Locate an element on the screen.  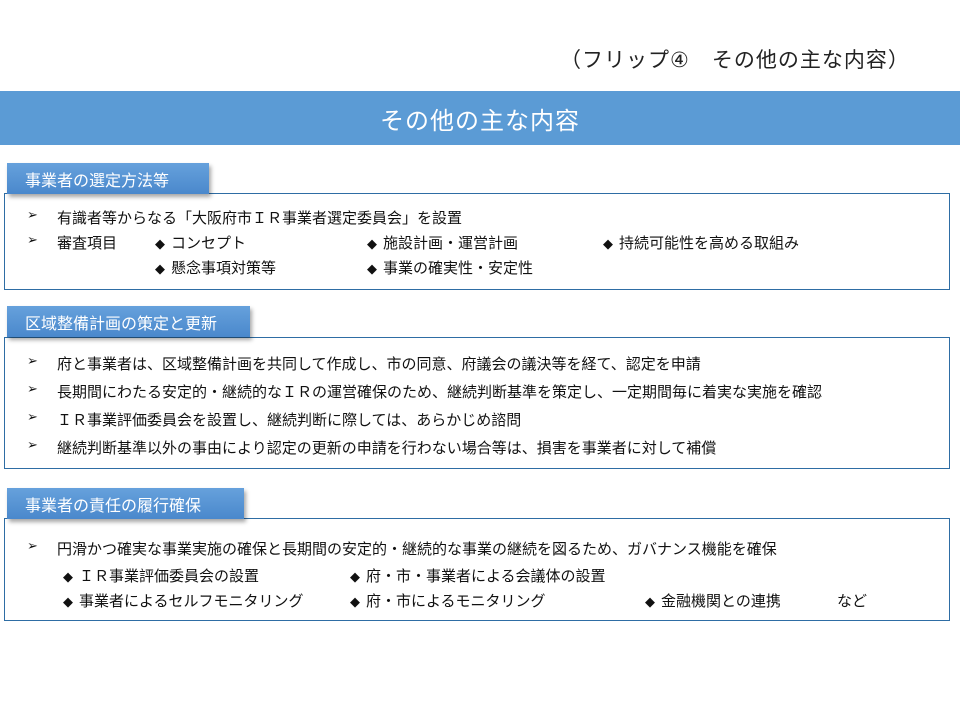
governance-item: ◆ ＩＲ事業評価委員会の設置 is located at coordinates (161, 576).